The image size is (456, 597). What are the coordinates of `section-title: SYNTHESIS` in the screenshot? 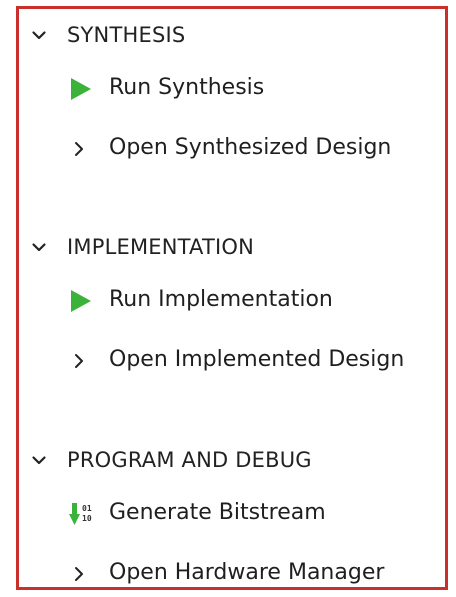 It's located at (126, 35).